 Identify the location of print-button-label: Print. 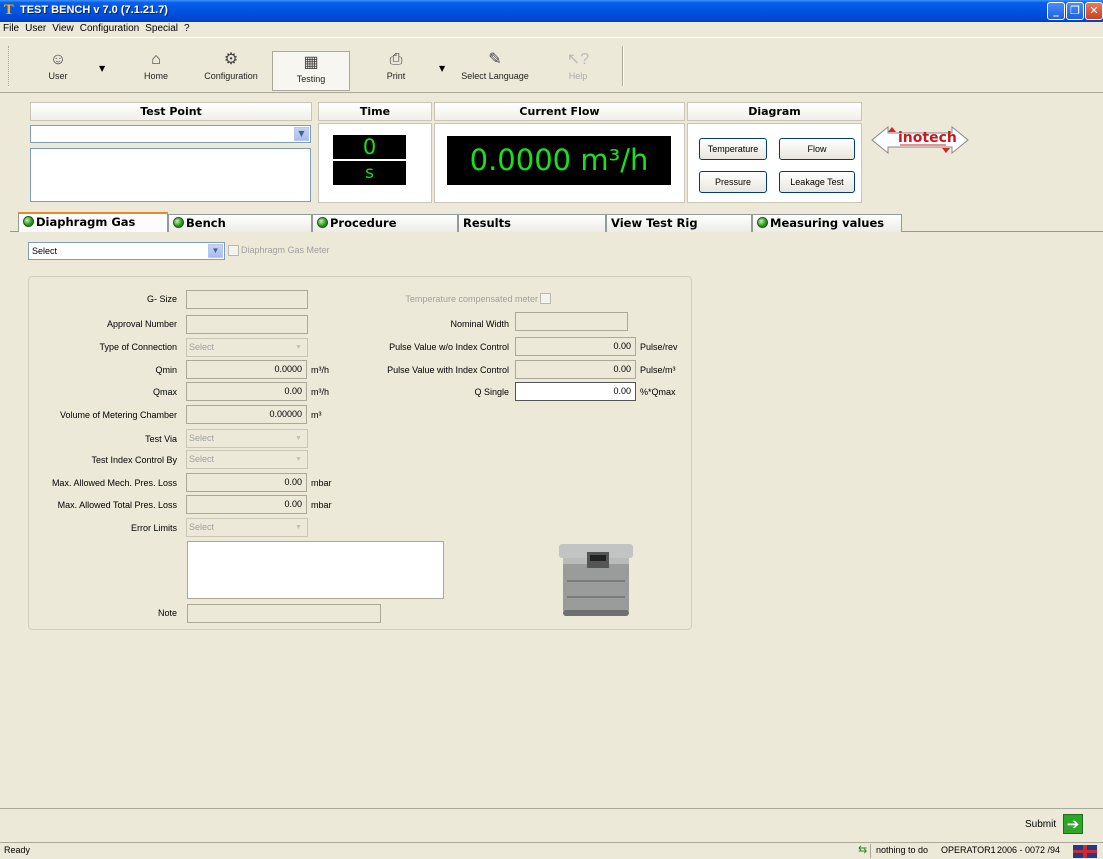
(396, 76).